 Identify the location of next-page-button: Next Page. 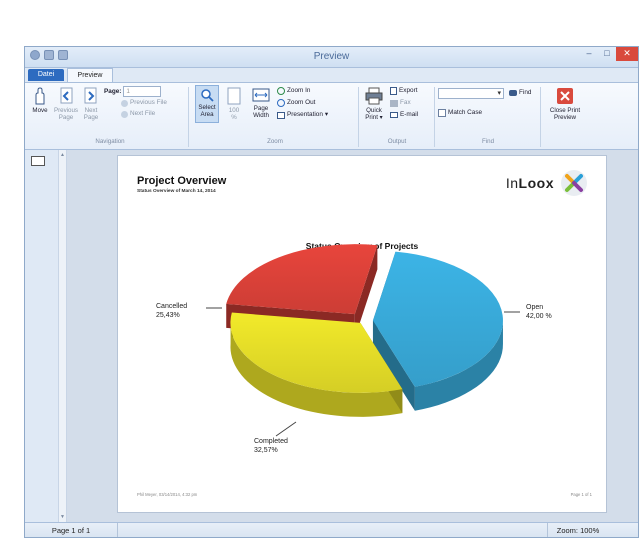
(91, 104).